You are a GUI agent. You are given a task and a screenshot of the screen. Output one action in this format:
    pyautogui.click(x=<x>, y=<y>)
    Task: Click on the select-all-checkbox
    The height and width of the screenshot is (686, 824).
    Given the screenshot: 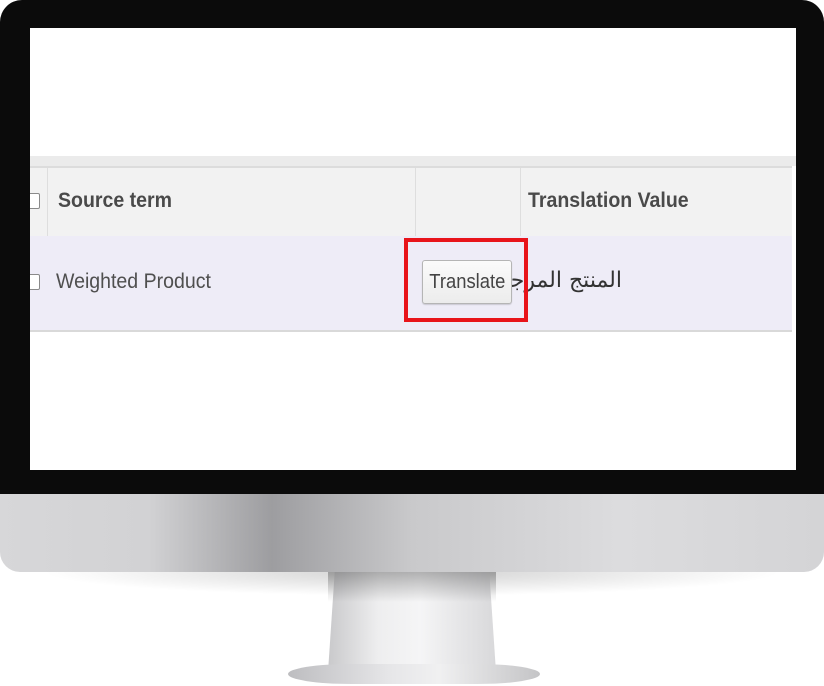 What is the action you would take?
    pyautogui.click(x=35, y=201)
    